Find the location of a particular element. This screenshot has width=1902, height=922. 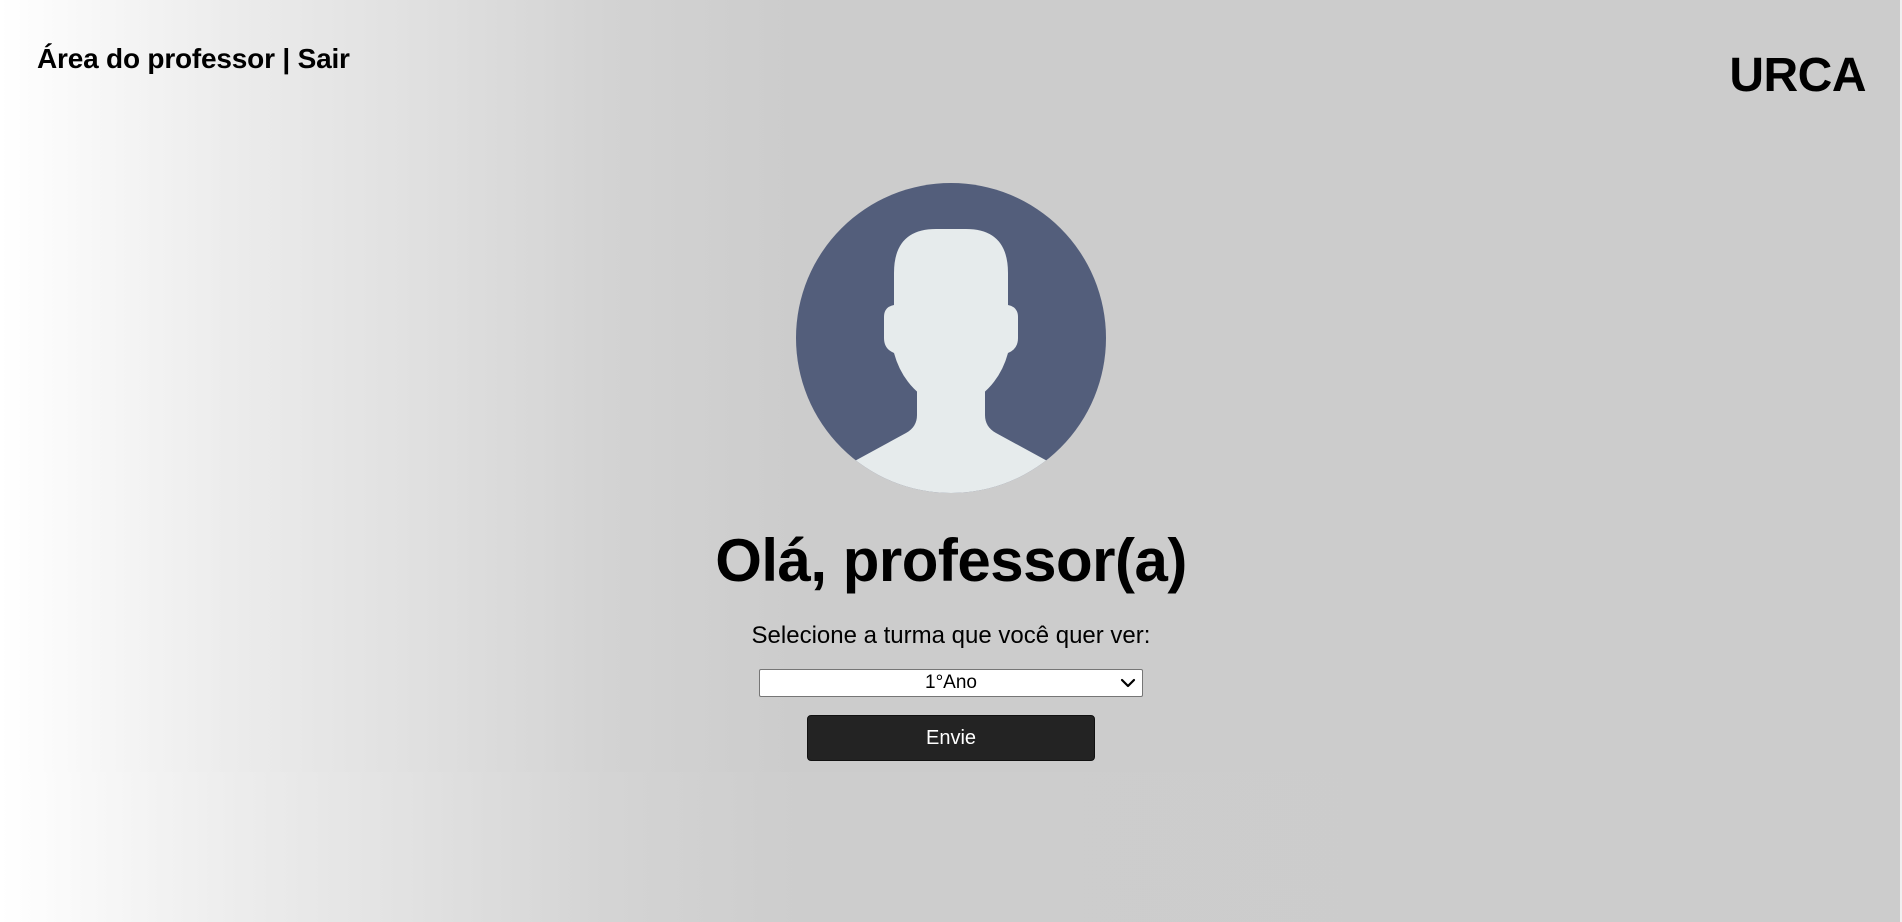

class-select-value: 1°Ano is located at coordinates (951, 682).